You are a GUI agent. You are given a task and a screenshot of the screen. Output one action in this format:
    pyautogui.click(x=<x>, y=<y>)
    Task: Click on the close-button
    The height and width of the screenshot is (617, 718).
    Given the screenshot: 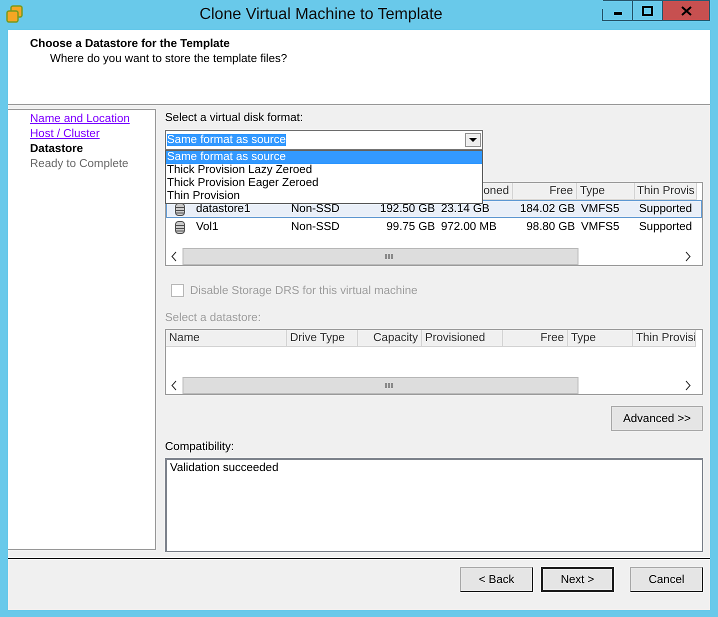 What is the action you would take?
    pyautogui.click(x=686, y=10)
    